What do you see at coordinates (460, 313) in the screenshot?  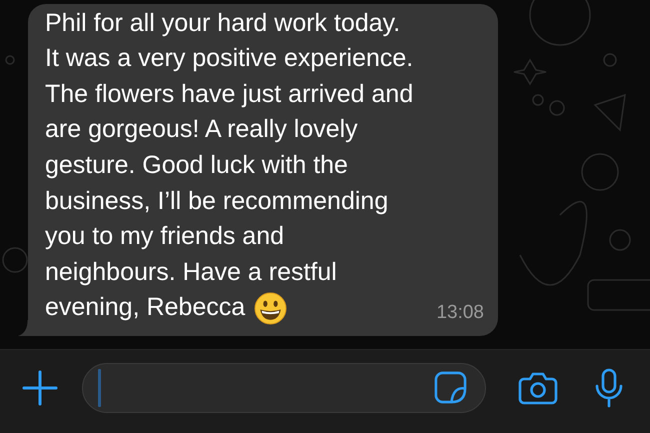 I see `message-time: 13:08` at bounding box center [460, 313].